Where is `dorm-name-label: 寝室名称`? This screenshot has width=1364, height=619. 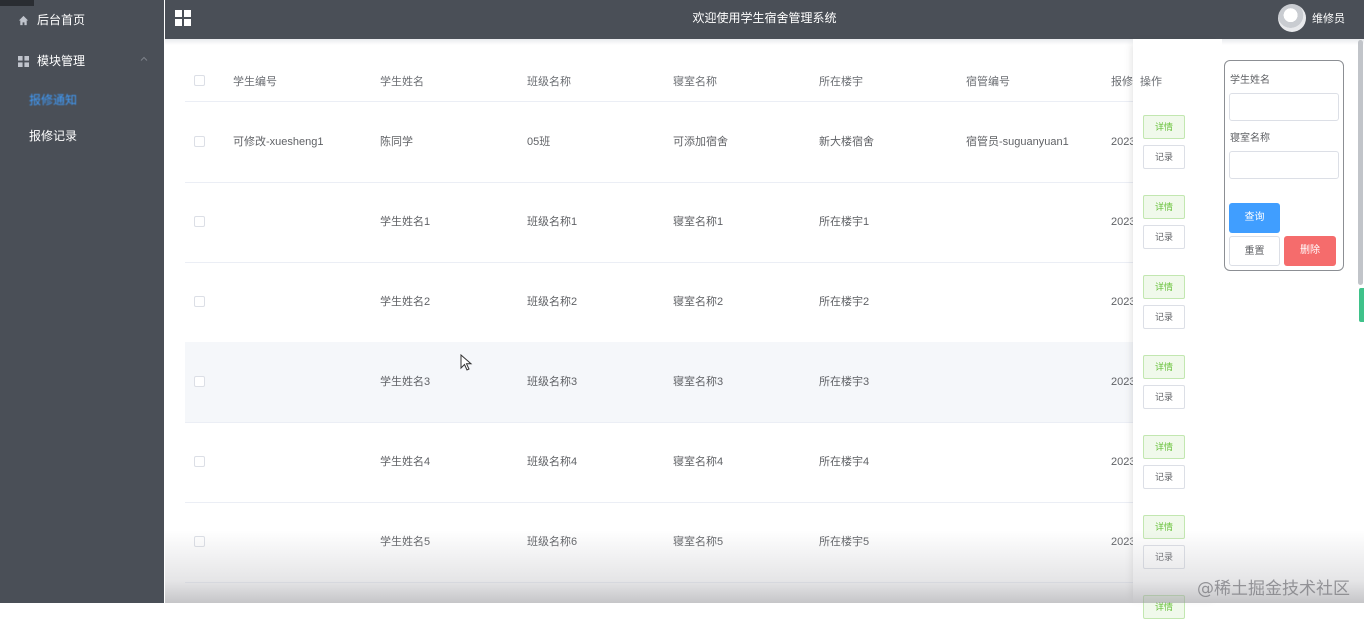 dorm-name-label: 寝室名称 is located at coordinates (1250, 138).